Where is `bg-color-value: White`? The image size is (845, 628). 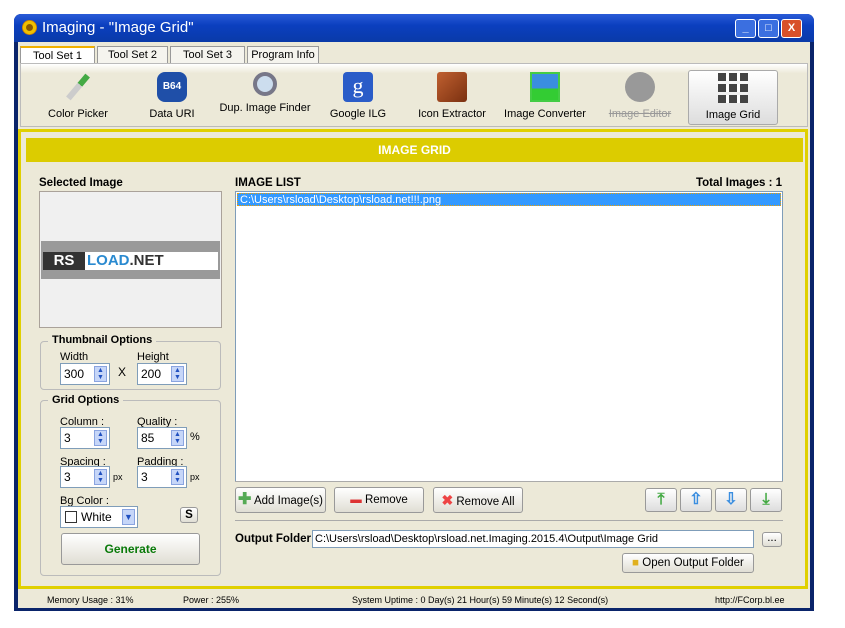 bg-color-value: White is located at coordinates (96, 517).